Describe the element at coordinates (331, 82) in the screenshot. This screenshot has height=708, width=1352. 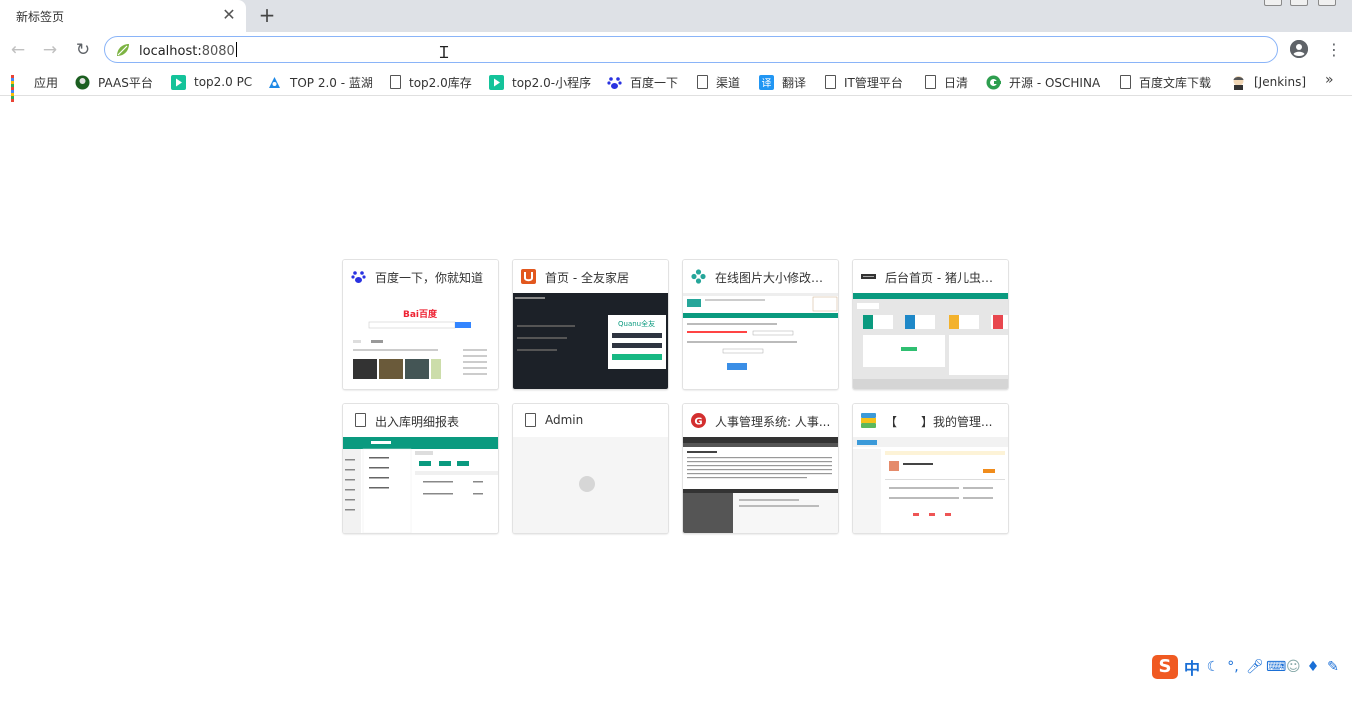
I see `bookmark-label: TOP 2.0 - 蓝湖` at that location.